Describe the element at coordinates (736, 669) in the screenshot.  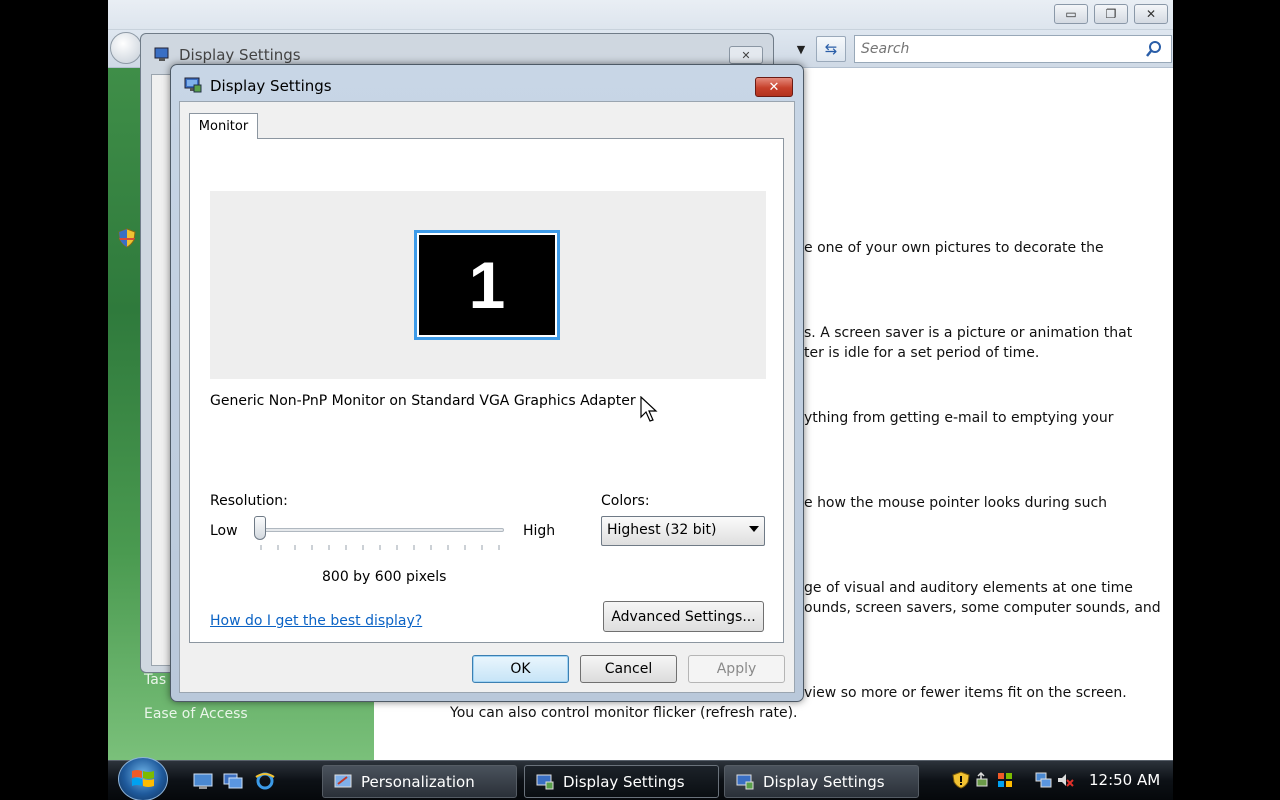
I see `apply-button: Apply` at that location.